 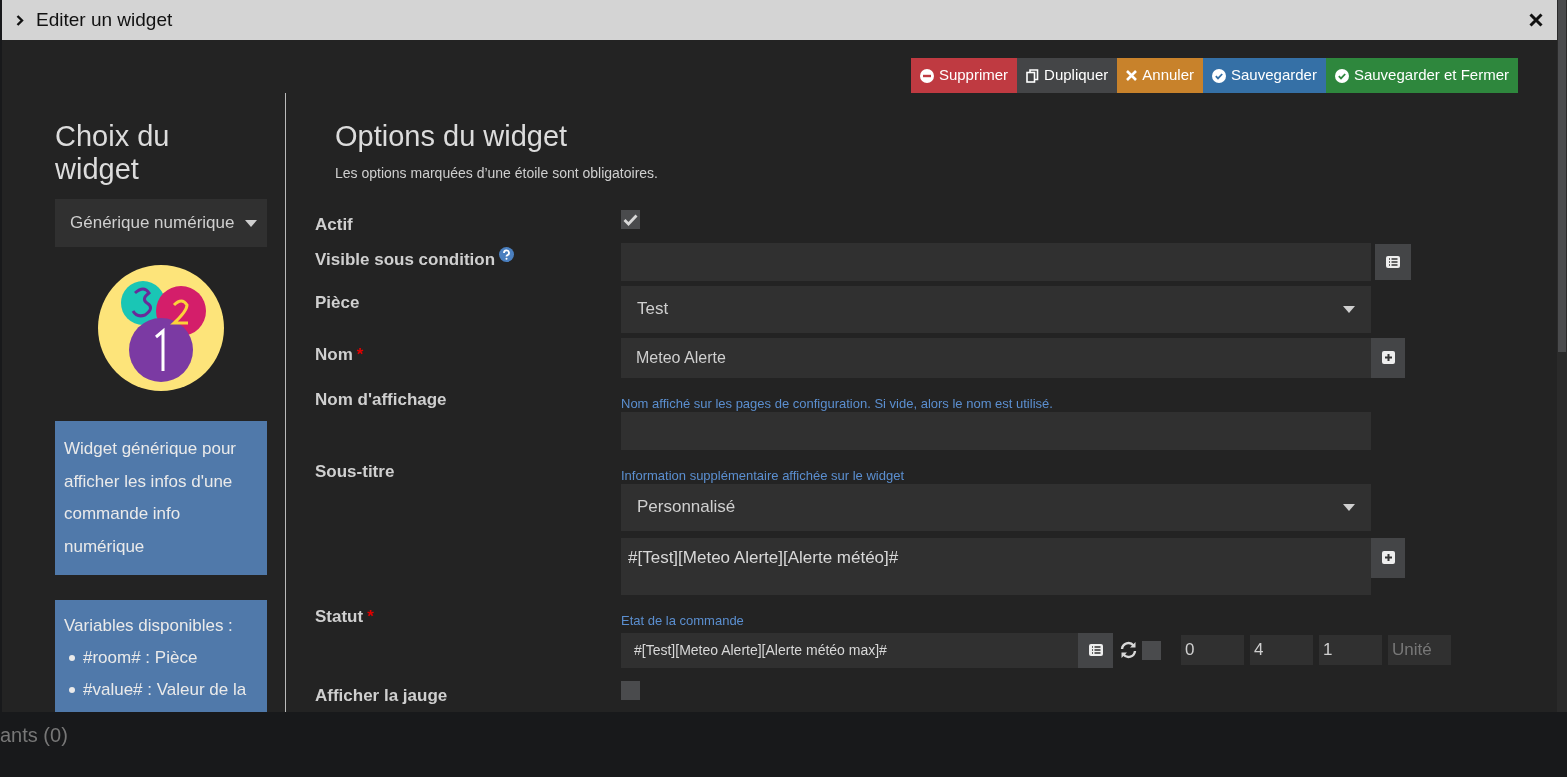 I want to click on field-label: Afficher la jauge, so click(x=381, y=695).